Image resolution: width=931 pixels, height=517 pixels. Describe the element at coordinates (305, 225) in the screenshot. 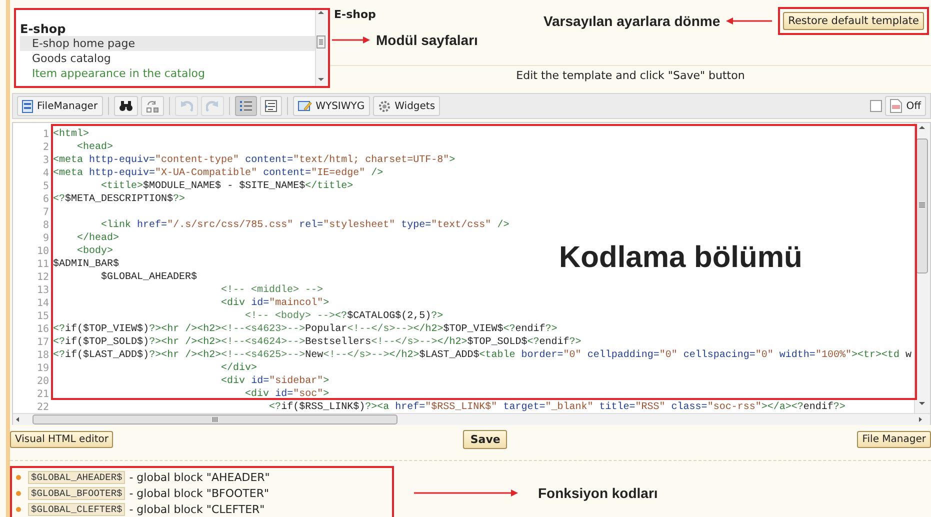

I see `code-line: <link href="/.s/src/css/785.css" rel="stylesheet" type="text/css" />` at that location.